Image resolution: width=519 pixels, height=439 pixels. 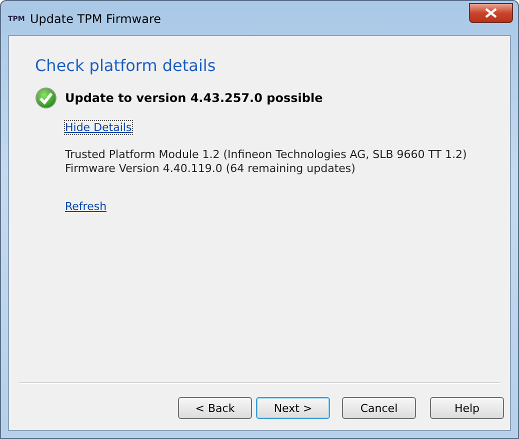 What do you see at coordinates (98, 127) in the screenshot?
I see `hide-details-link: Hide Details` at bounding box center [98, 127].